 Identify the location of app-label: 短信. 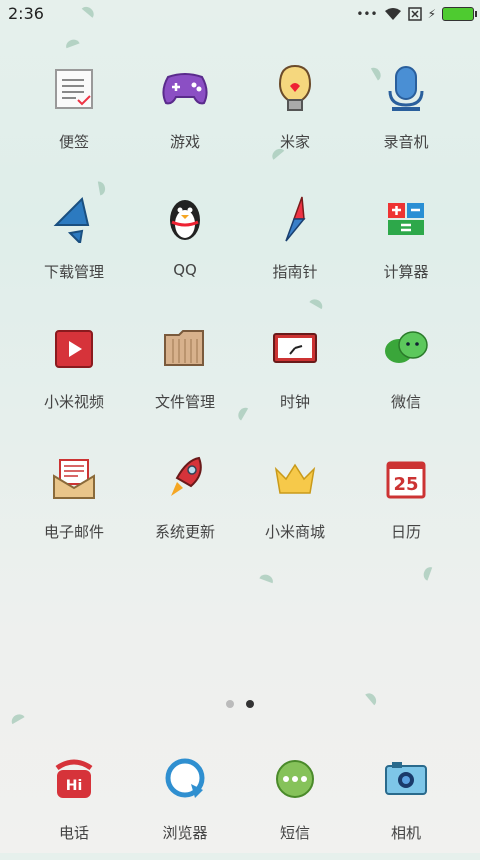
(294, 833).